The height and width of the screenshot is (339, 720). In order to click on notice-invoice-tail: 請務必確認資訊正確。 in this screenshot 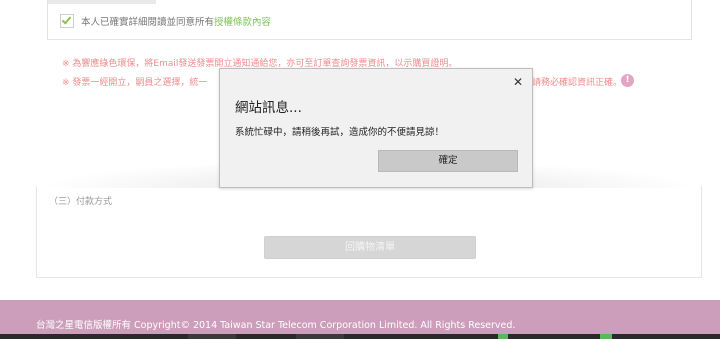, I will do `click(577, 83)`.